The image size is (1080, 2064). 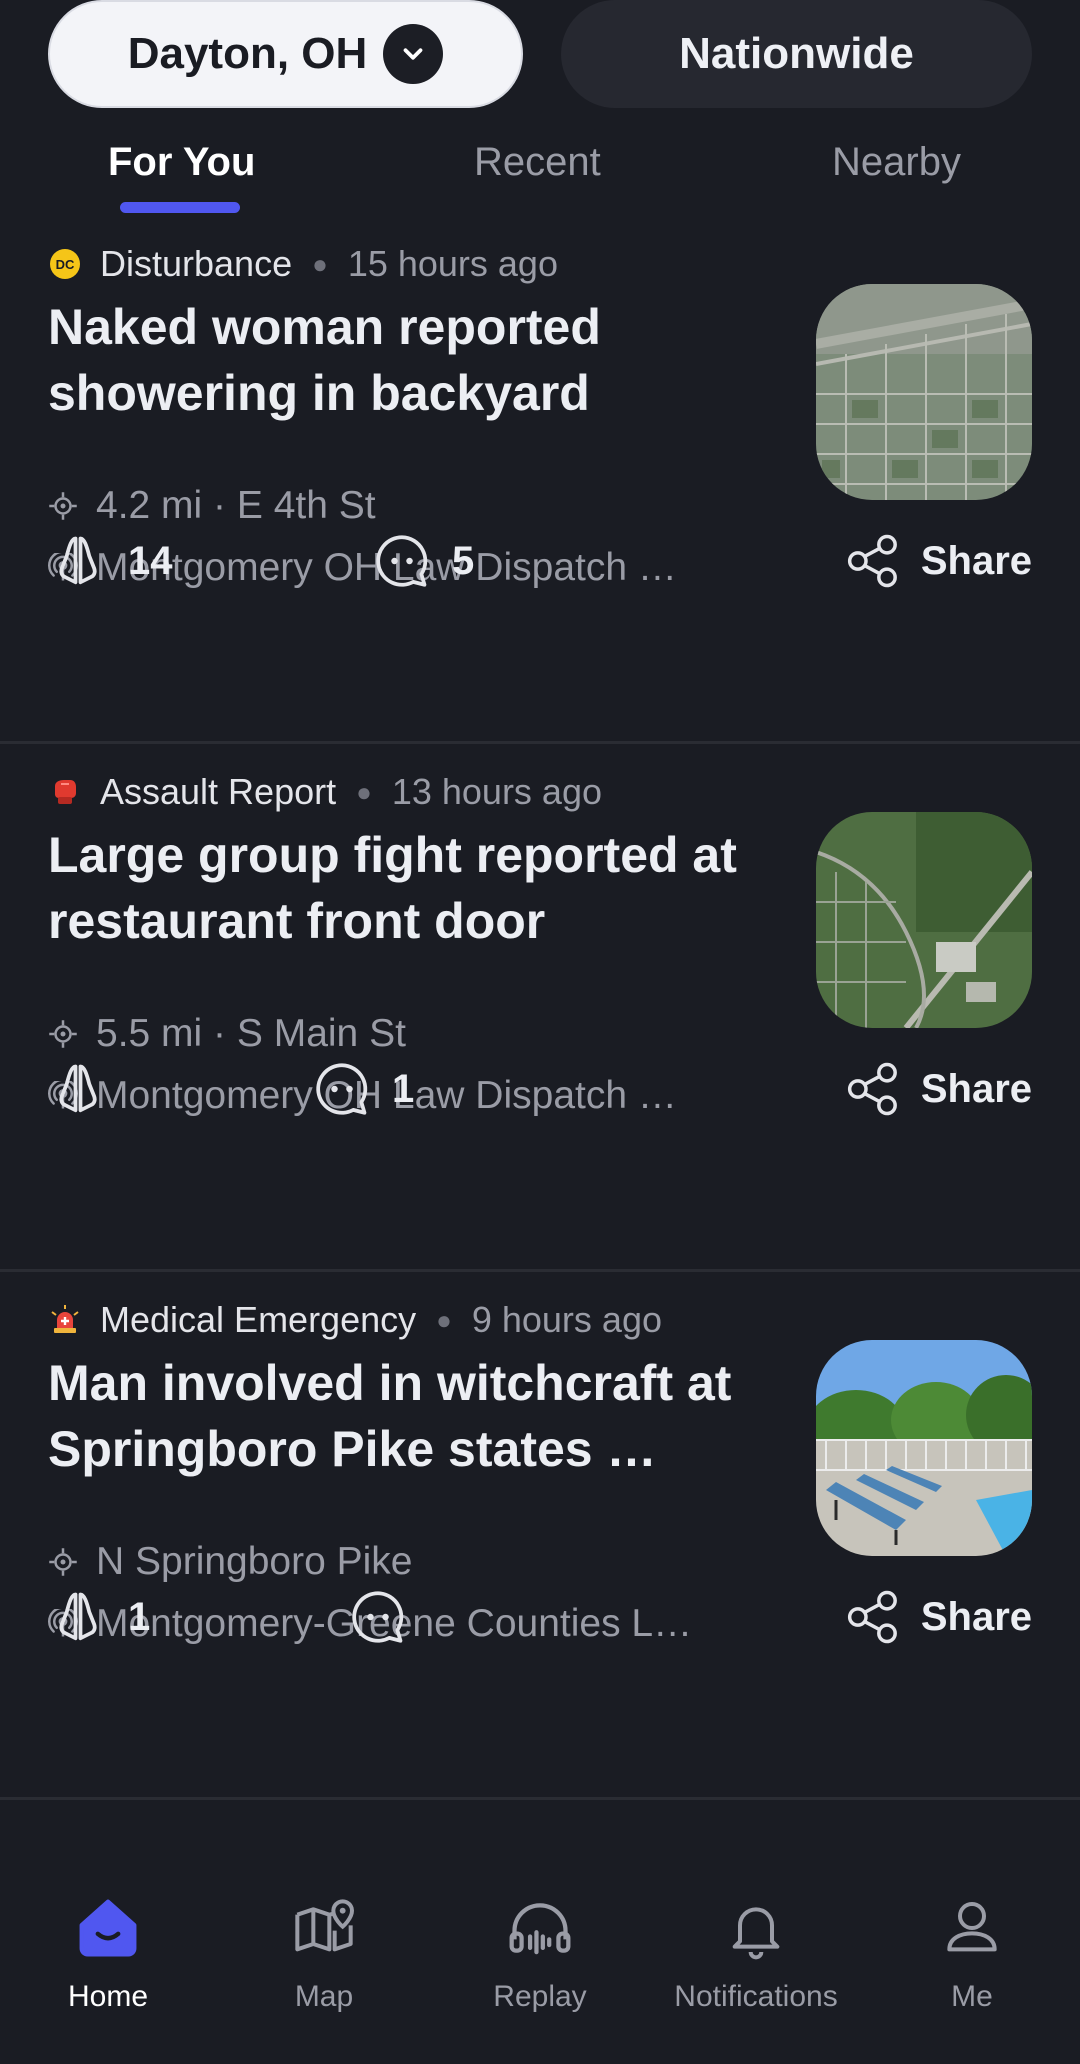 I want to click on active-tab-indicator, so click(x=180, y=207).